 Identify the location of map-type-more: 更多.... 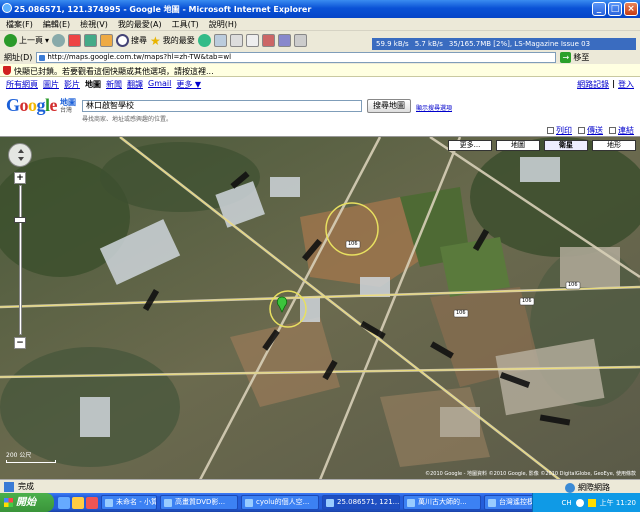
(470, 145).